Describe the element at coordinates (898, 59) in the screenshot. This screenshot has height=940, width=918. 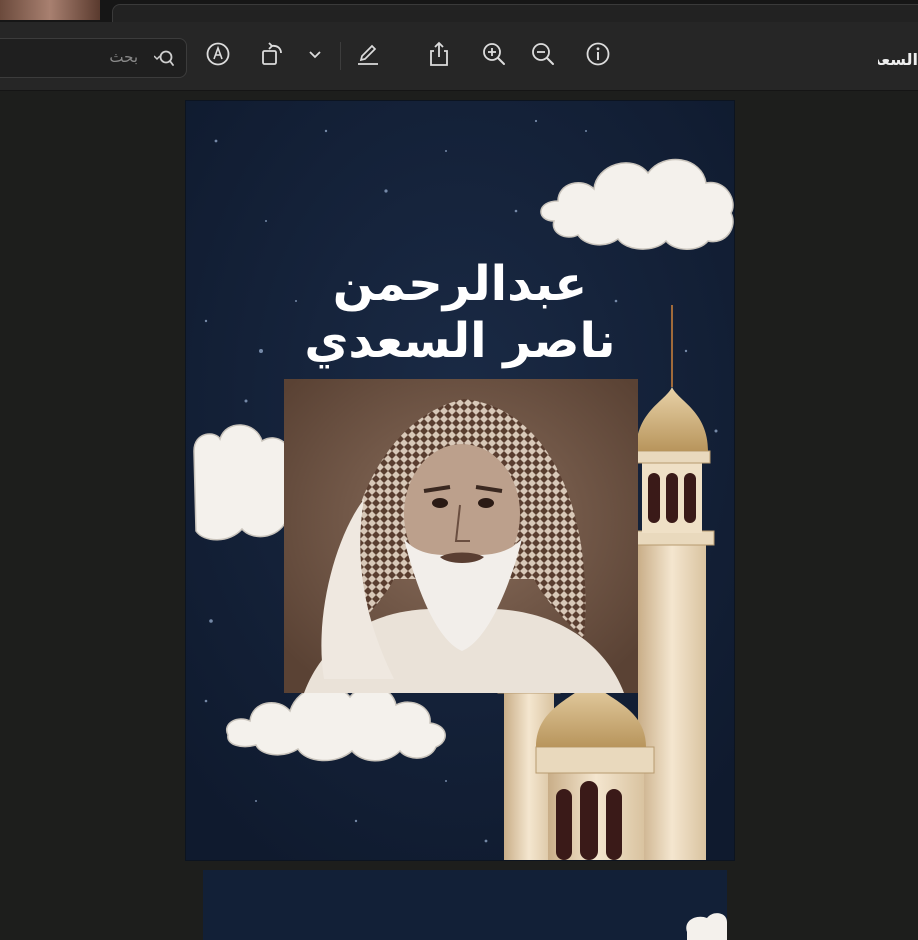
I see `window-title: السعدي` at that location.